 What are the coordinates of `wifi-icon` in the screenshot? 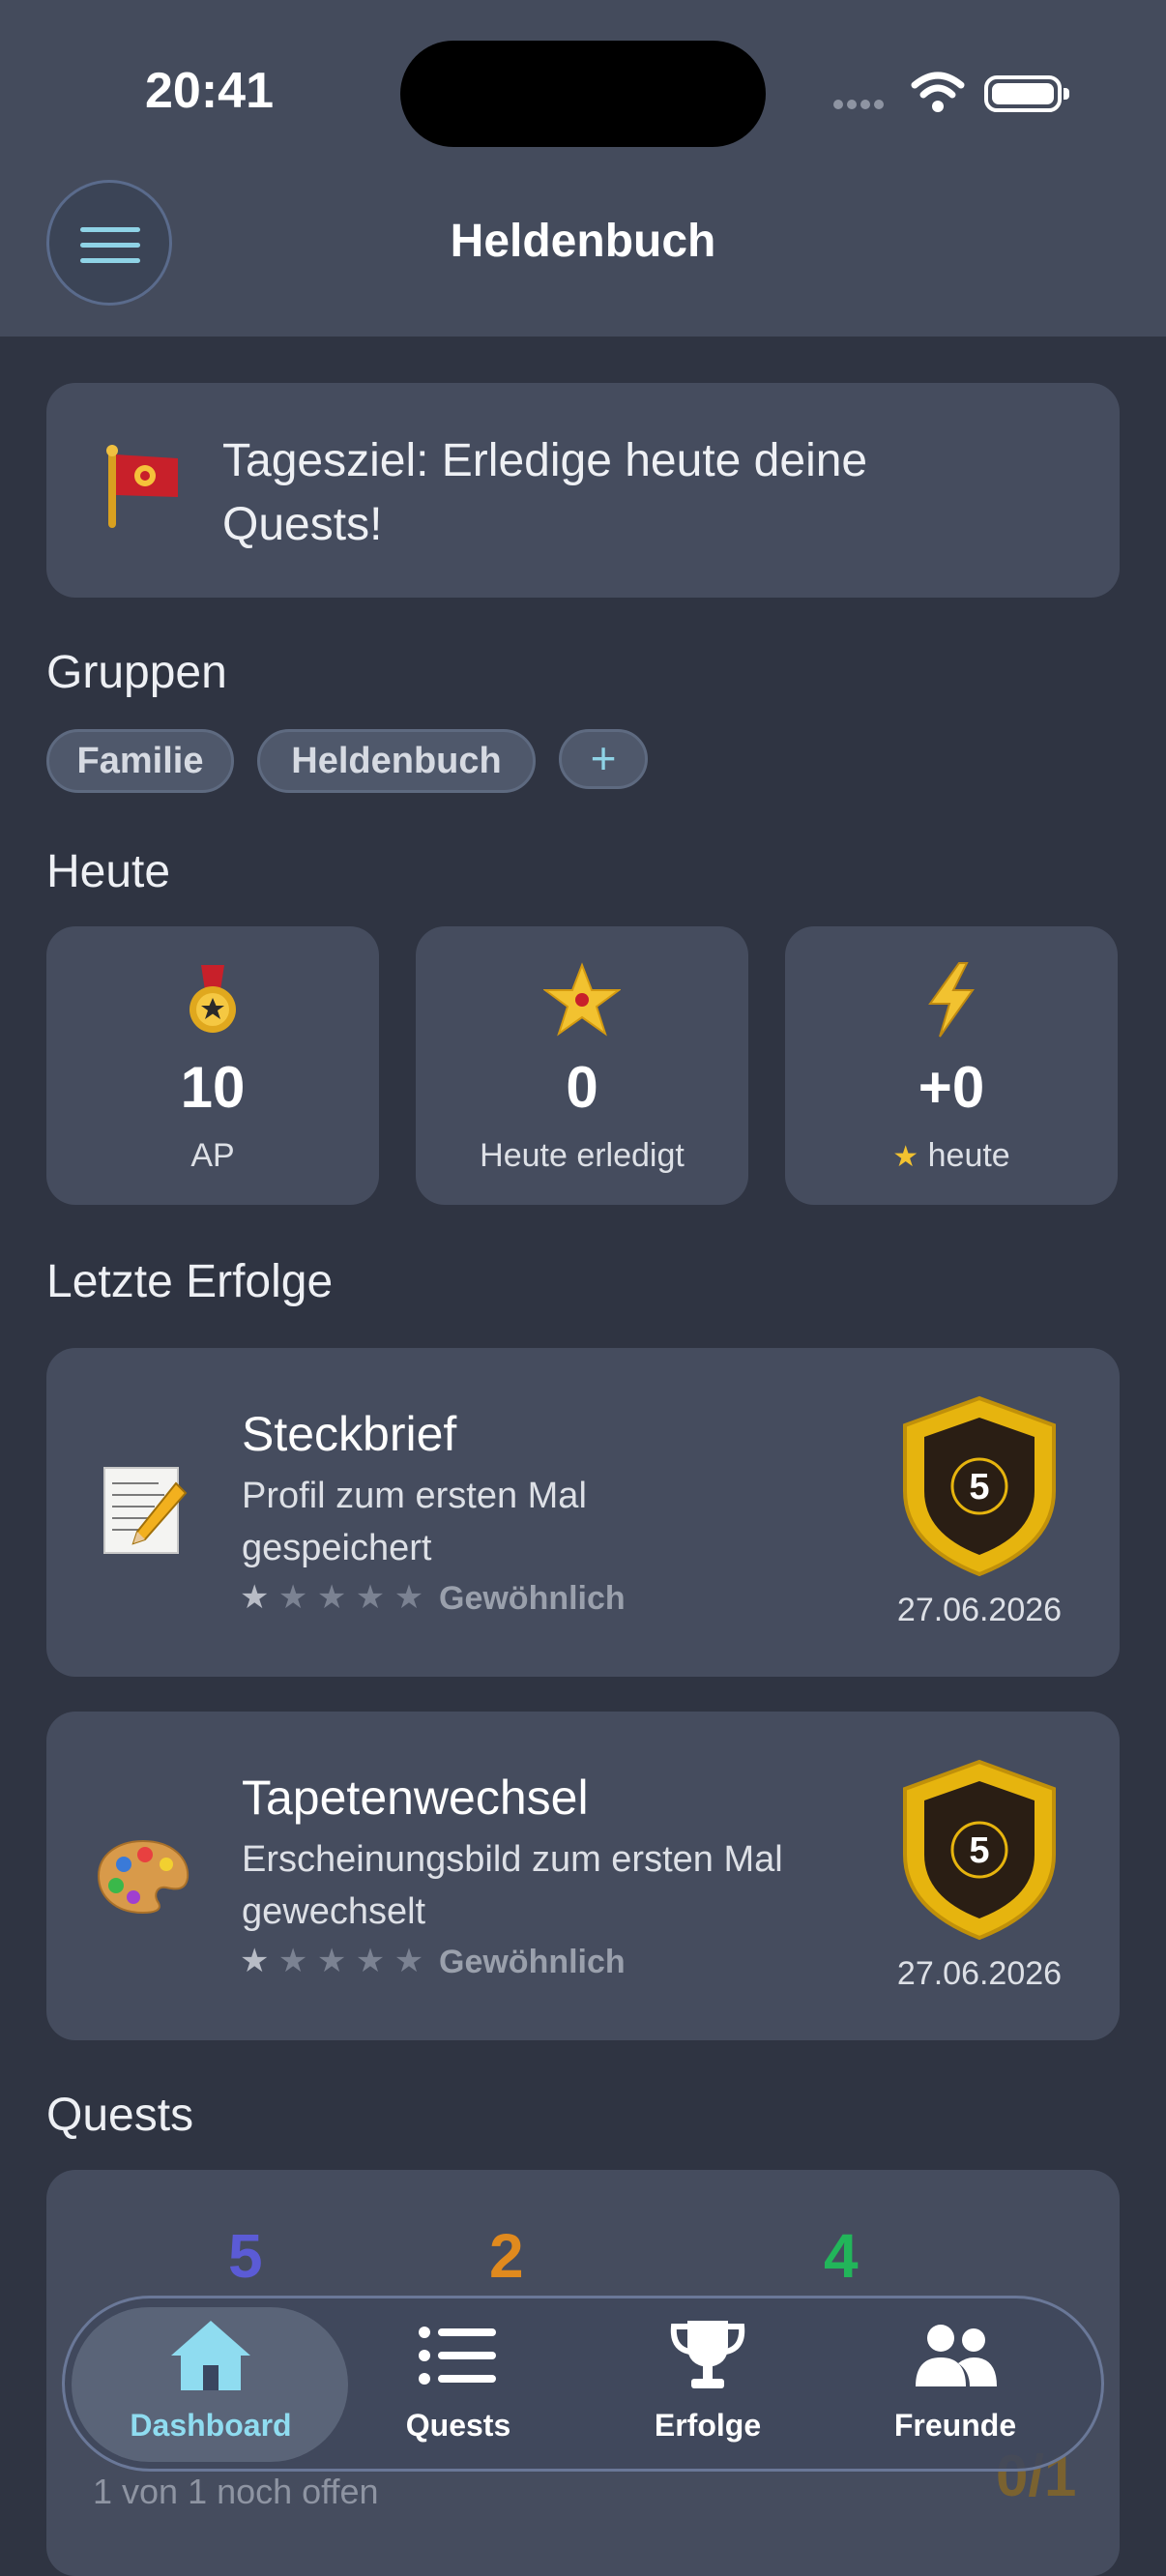 It's located at (938, 92).